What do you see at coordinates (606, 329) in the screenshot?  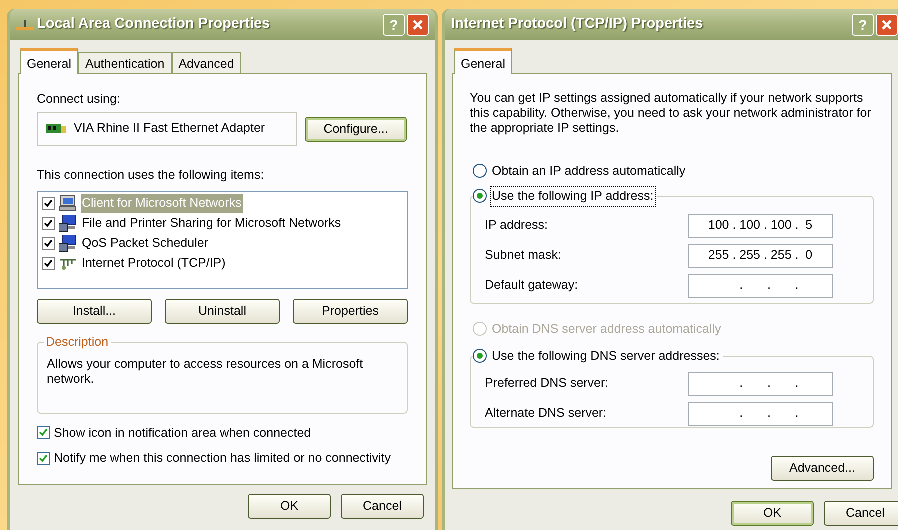 I see `radio-label: Obtain DNS server address automatically` at bounding box center [606, 329].